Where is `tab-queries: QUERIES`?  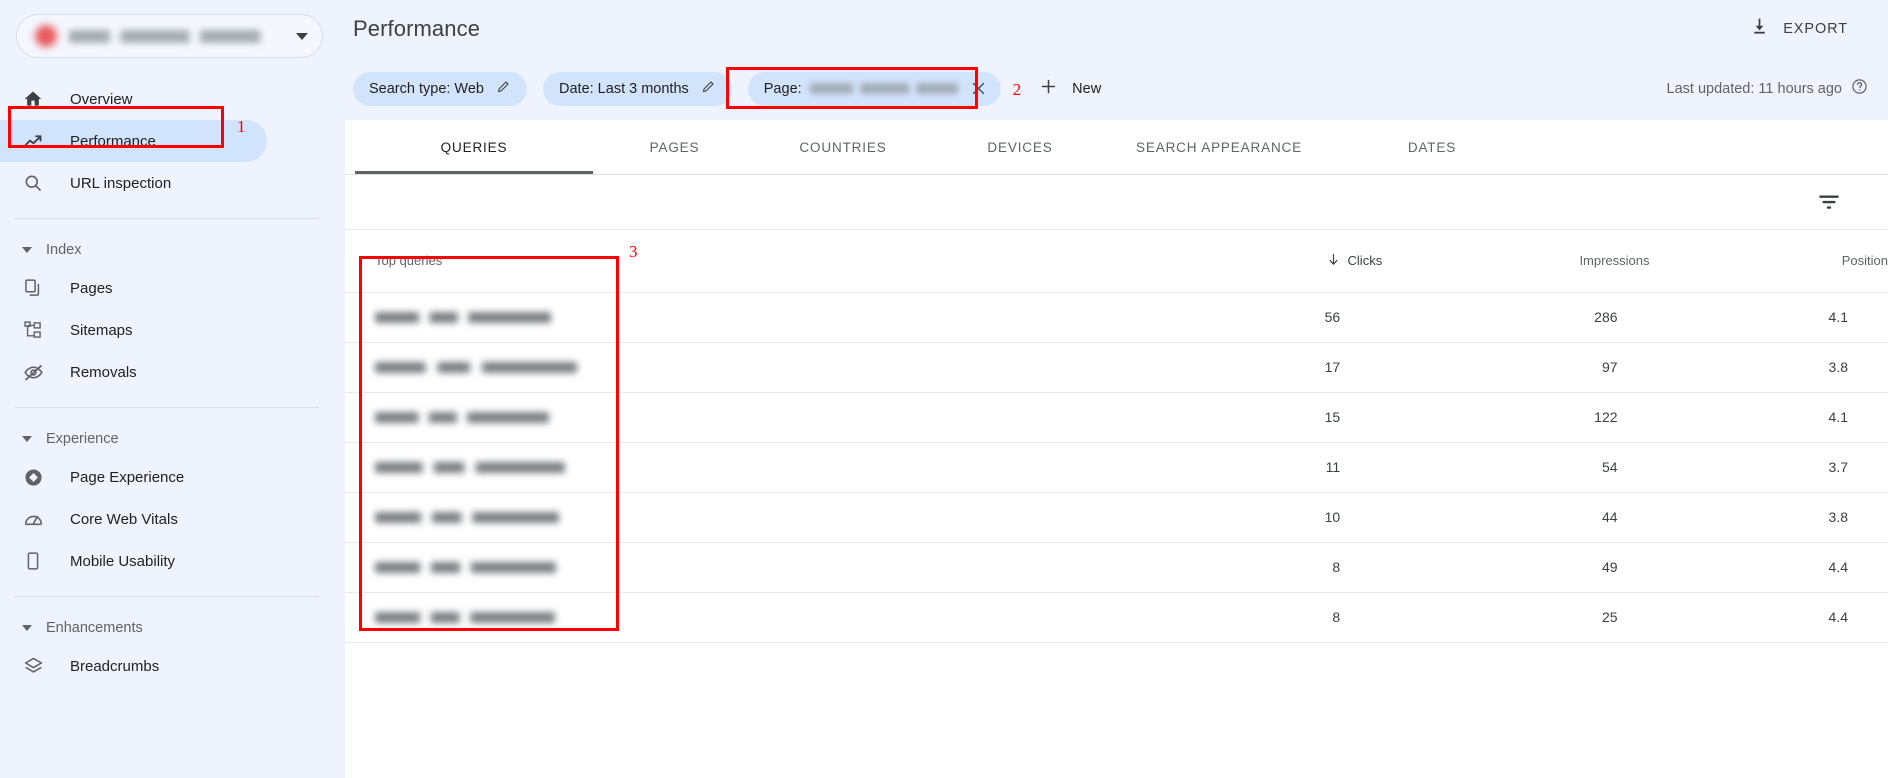
tab-queries: QUERIES is located at coordinates (474, 147).